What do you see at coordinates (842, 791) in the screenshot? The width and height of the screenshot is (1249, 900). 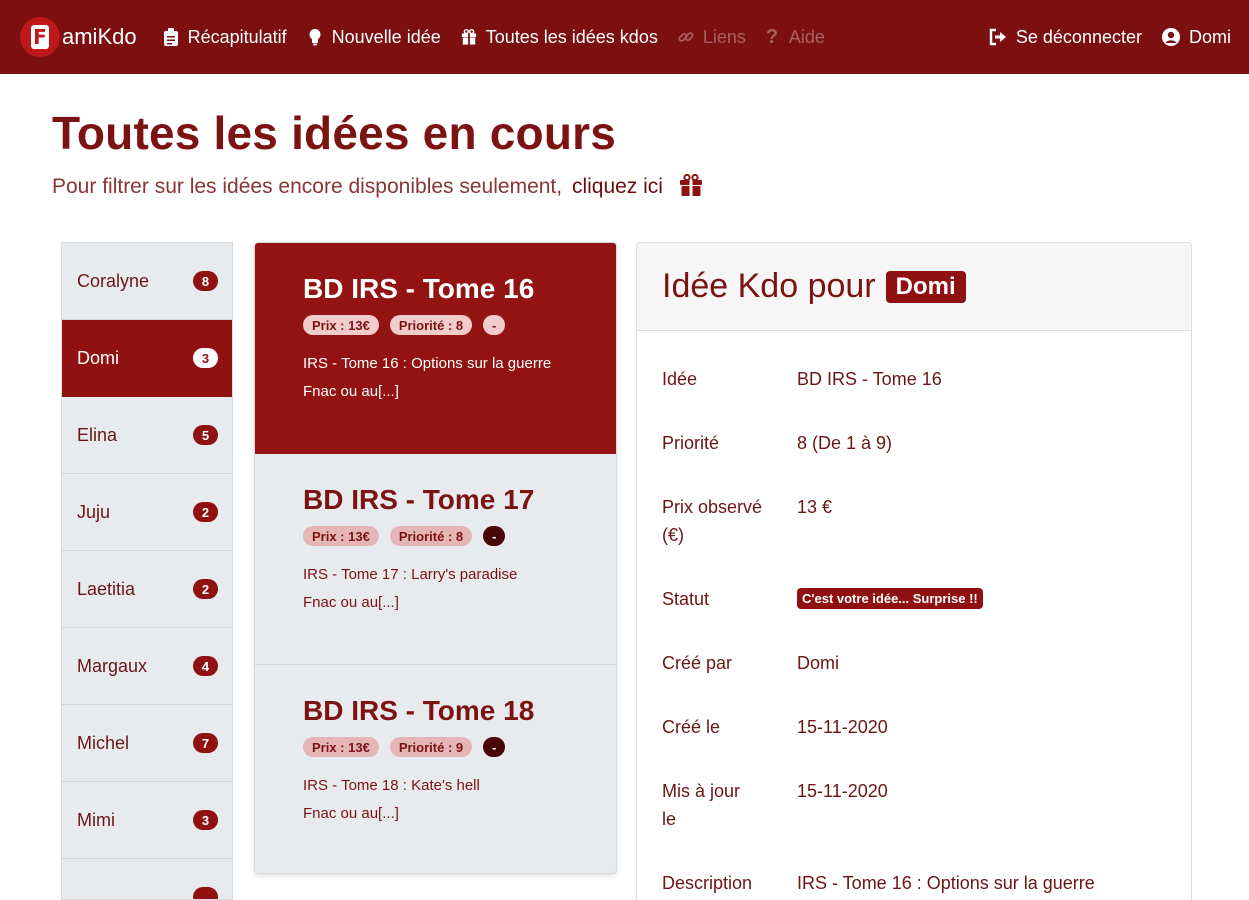 I see `detail-value: 15-11-2020` at bounding box center [842, 791].